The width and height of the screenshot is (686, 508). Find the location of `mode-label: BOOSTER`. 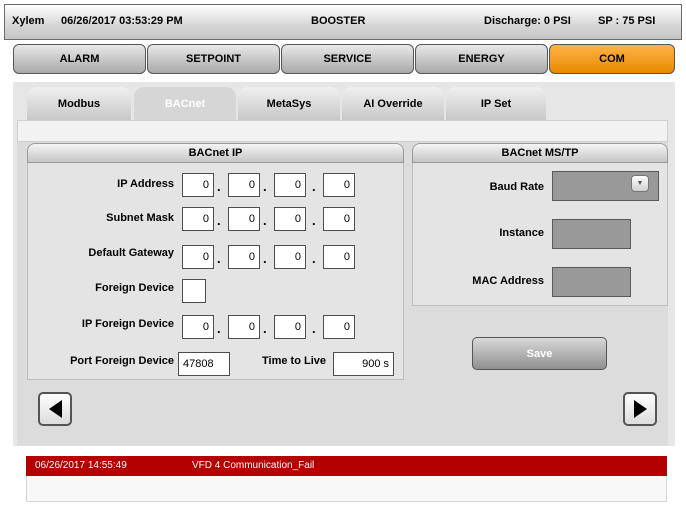

mode-label: BOOSTER is located at coordinates (338, 21).